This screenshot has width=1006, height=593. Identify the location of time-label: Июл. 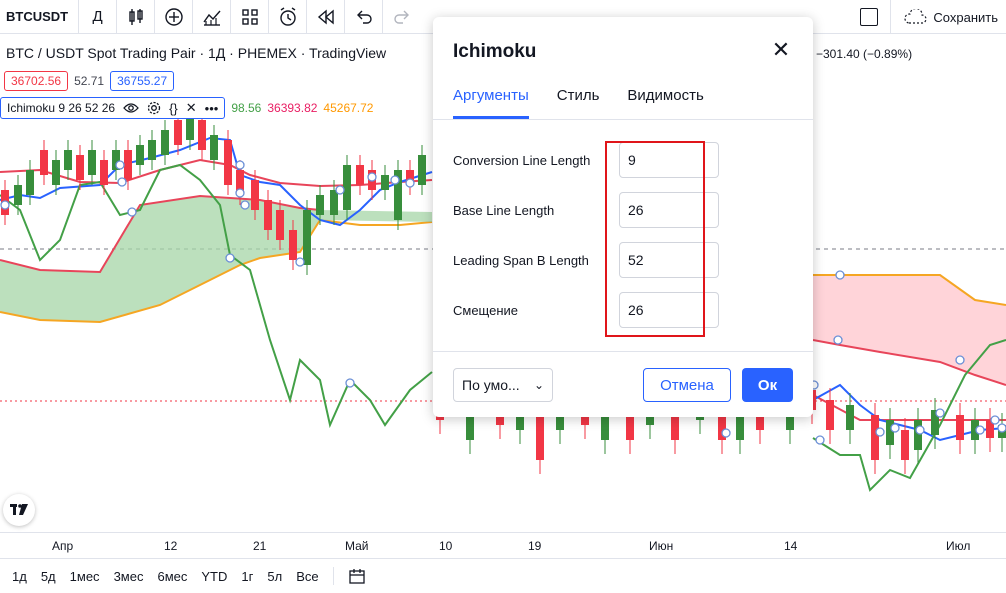
(958, 546).